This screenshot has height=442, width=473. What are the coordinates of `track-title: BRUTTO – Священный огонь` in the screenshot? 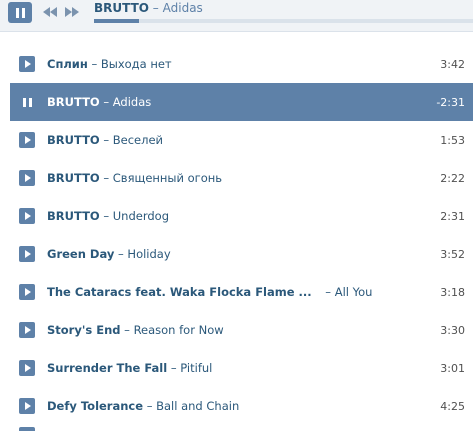 It's located at (134, 178).